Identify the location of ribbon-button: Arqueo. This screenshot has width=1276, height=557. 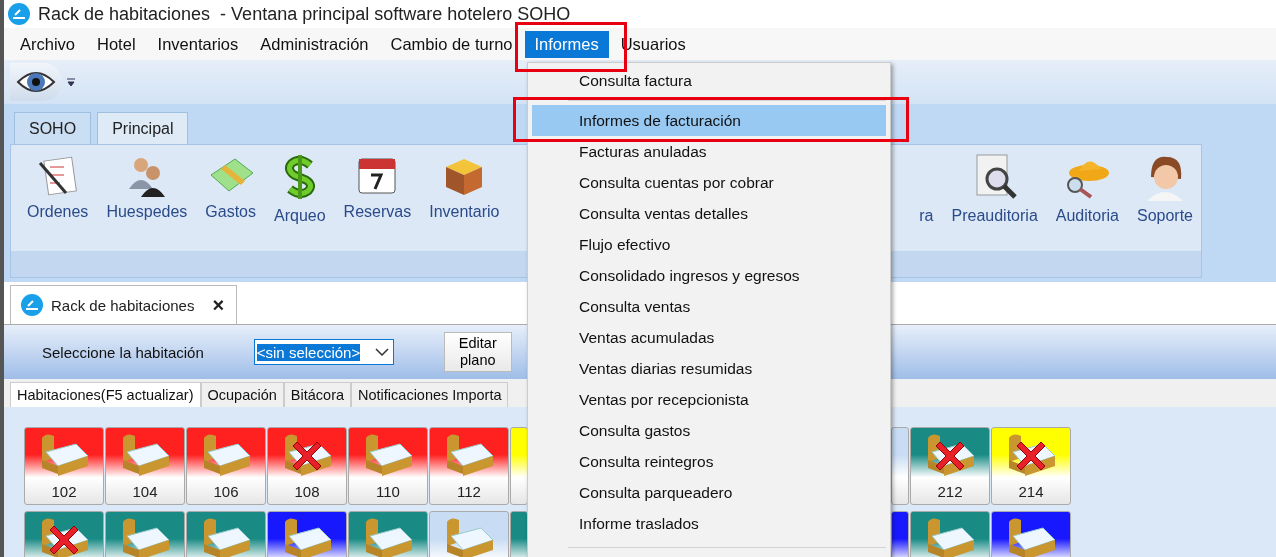
(300, 198).